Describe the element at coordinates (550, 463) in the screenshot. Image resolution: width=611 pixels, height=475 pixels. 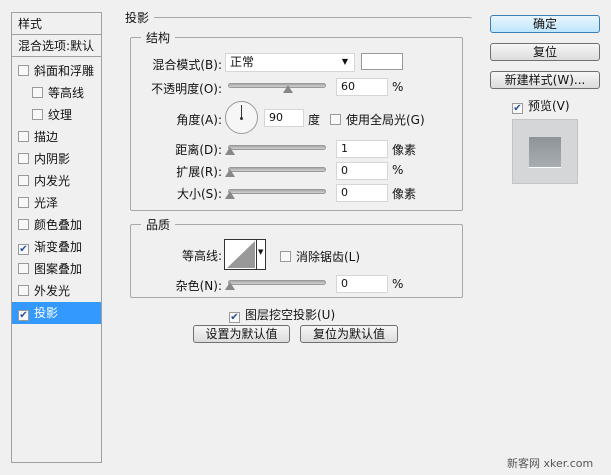
I see `watermark: 新客网 xker.com` at that location.